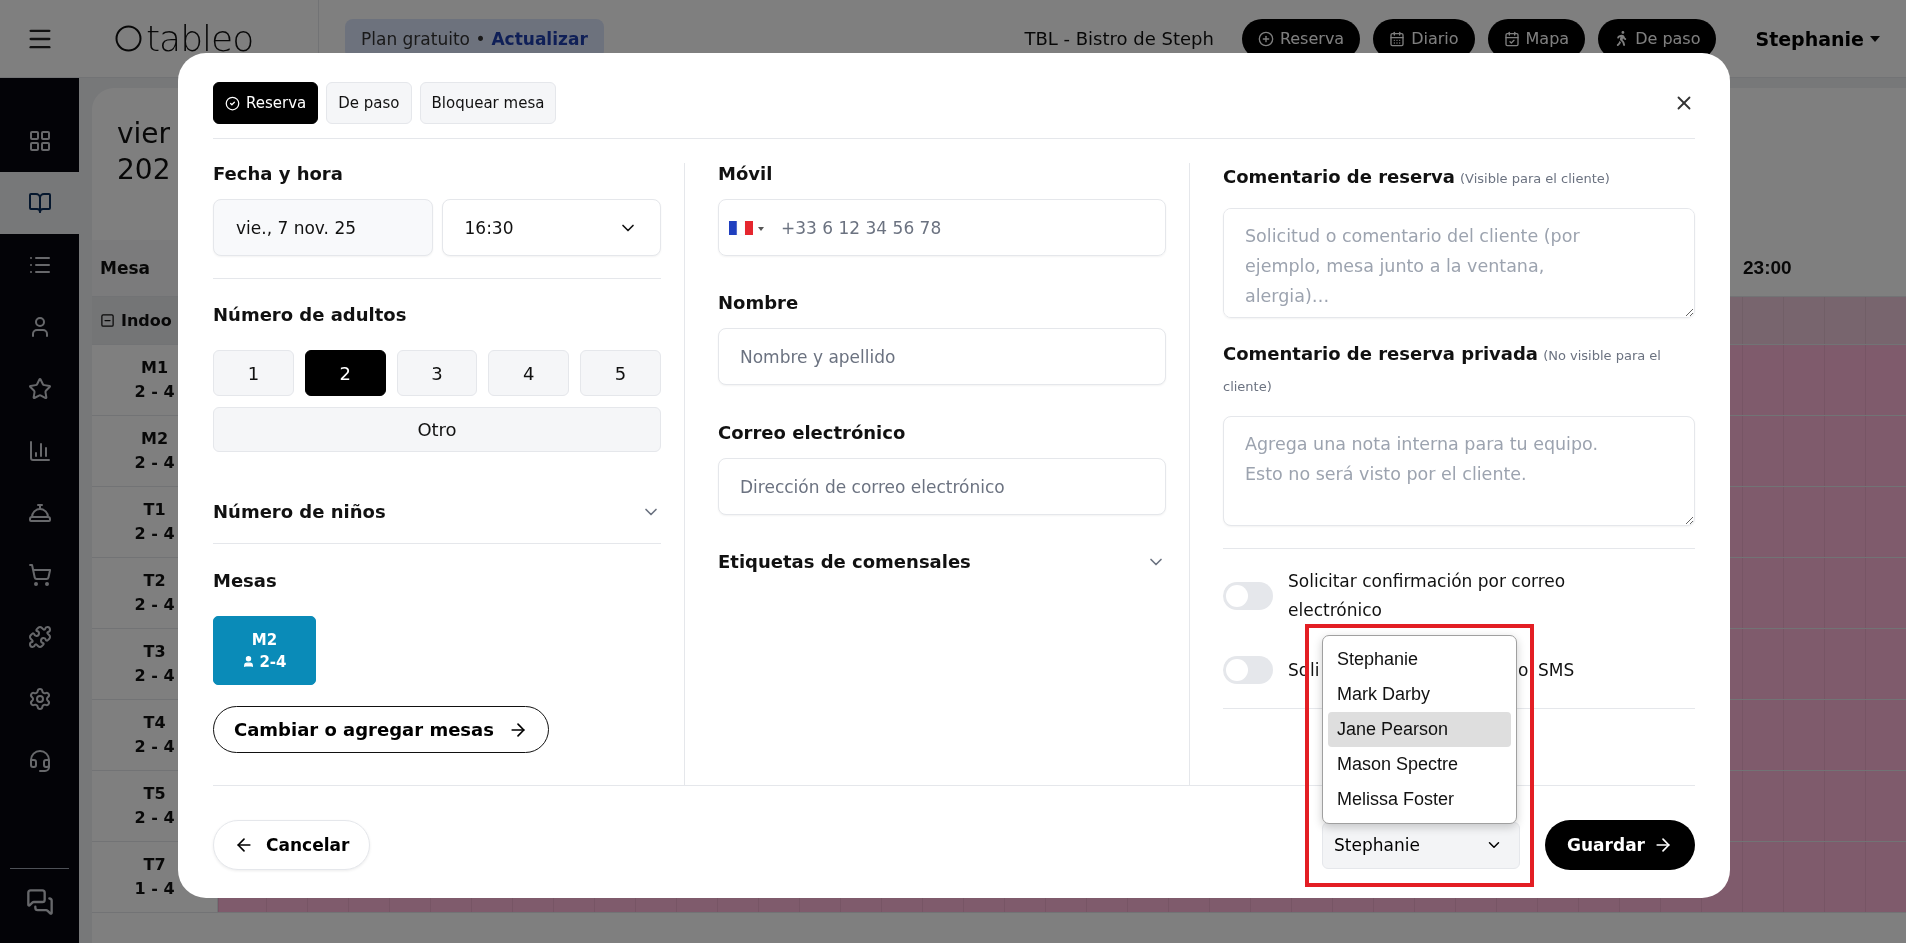 The height and width of the screenshot is (943, 1906). Describe the element at coordinates (144, 170) in the screenshot. I see `date-title: 202` at that location.